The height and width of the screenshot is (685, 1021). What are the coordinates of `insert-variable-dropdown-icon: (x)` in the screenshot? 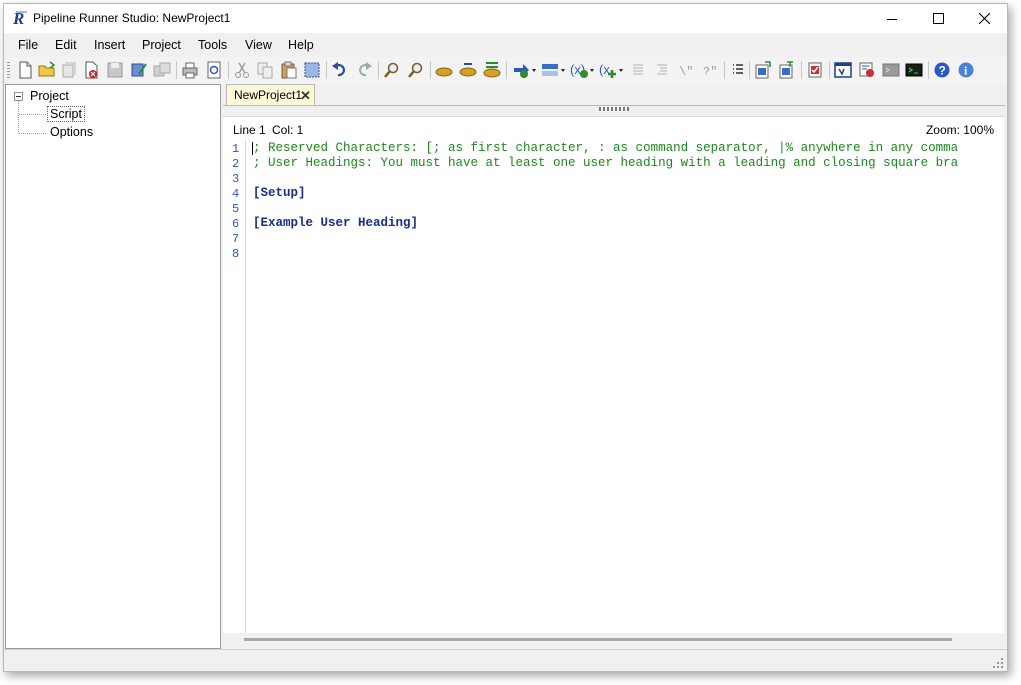 It's located at (582, 70).